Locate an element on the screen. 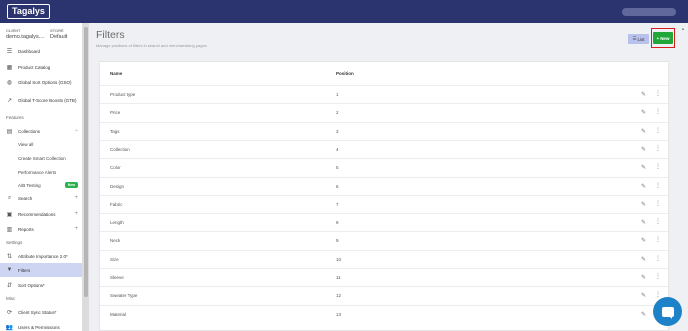 This screenshot has height=331, width=688. sidebar-item-label: Collections is located at coordinates (29, 131).